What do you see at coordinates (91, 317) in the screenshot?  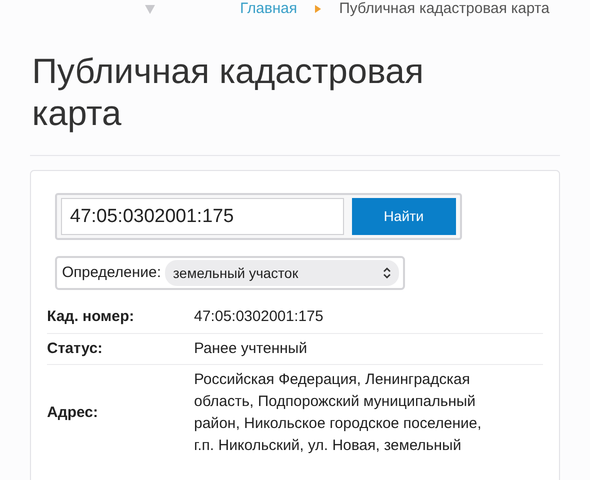 I see `field-label: Кад. номер:` at bounding box center [91, 317].